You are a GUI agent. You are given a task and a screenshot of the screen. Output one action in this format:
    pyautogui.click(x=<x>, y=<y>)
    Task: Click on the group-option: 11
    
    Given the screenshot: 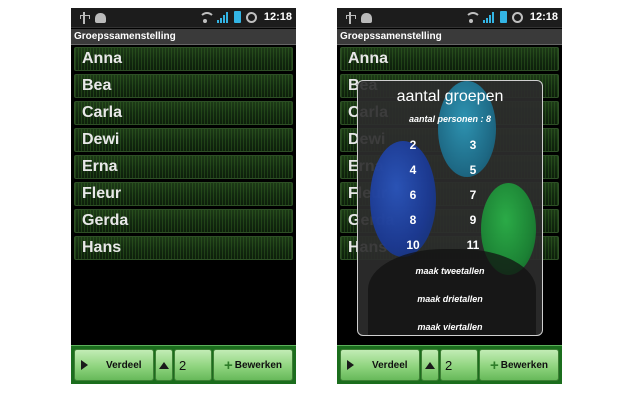 What is the action you would take?
    pyautogui.click(x=473, y=245)
    